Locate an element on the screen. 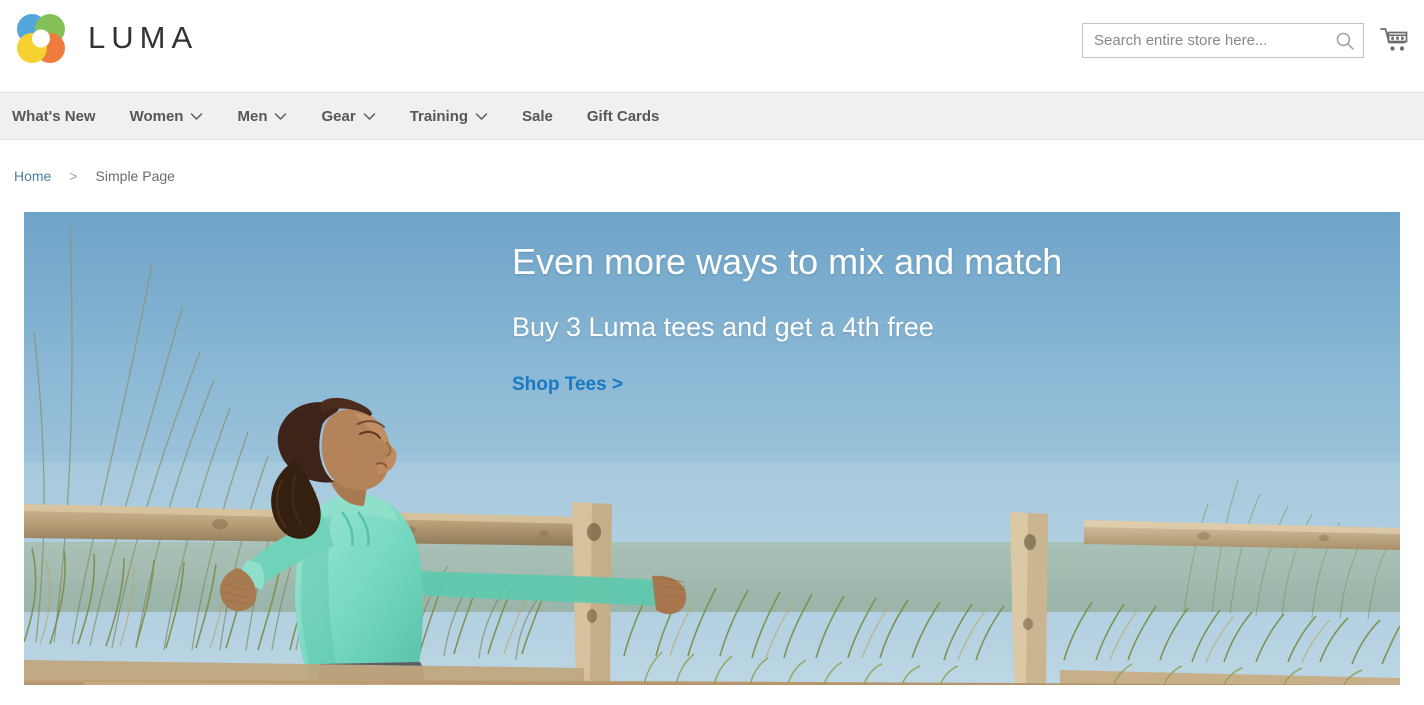  hero-banner-subtitle: Buy 3 Luma tees and get a 4th free is located at coordinates (723, 327).